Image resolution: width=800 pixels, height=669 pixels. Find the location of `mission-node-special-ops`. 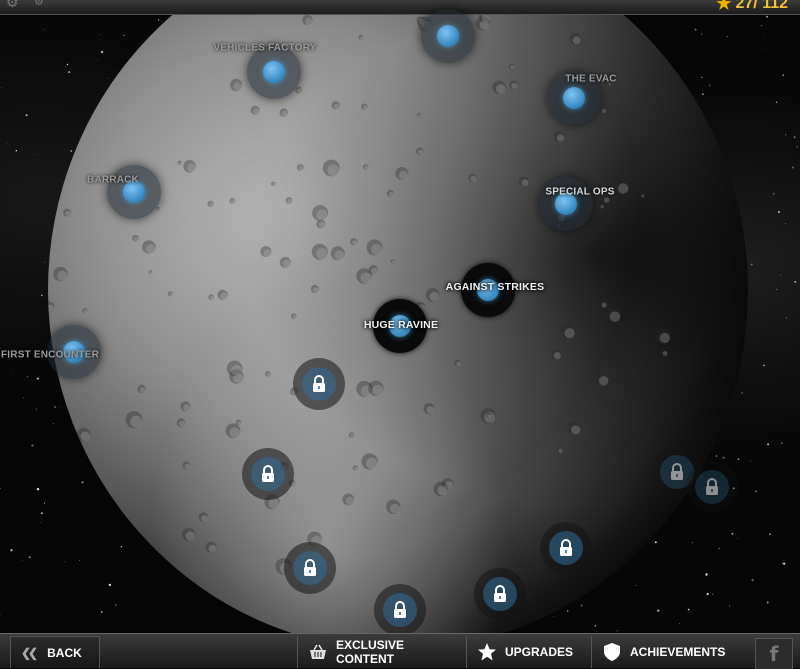

mission-node-special-ops is located at coordinates (566, 204).